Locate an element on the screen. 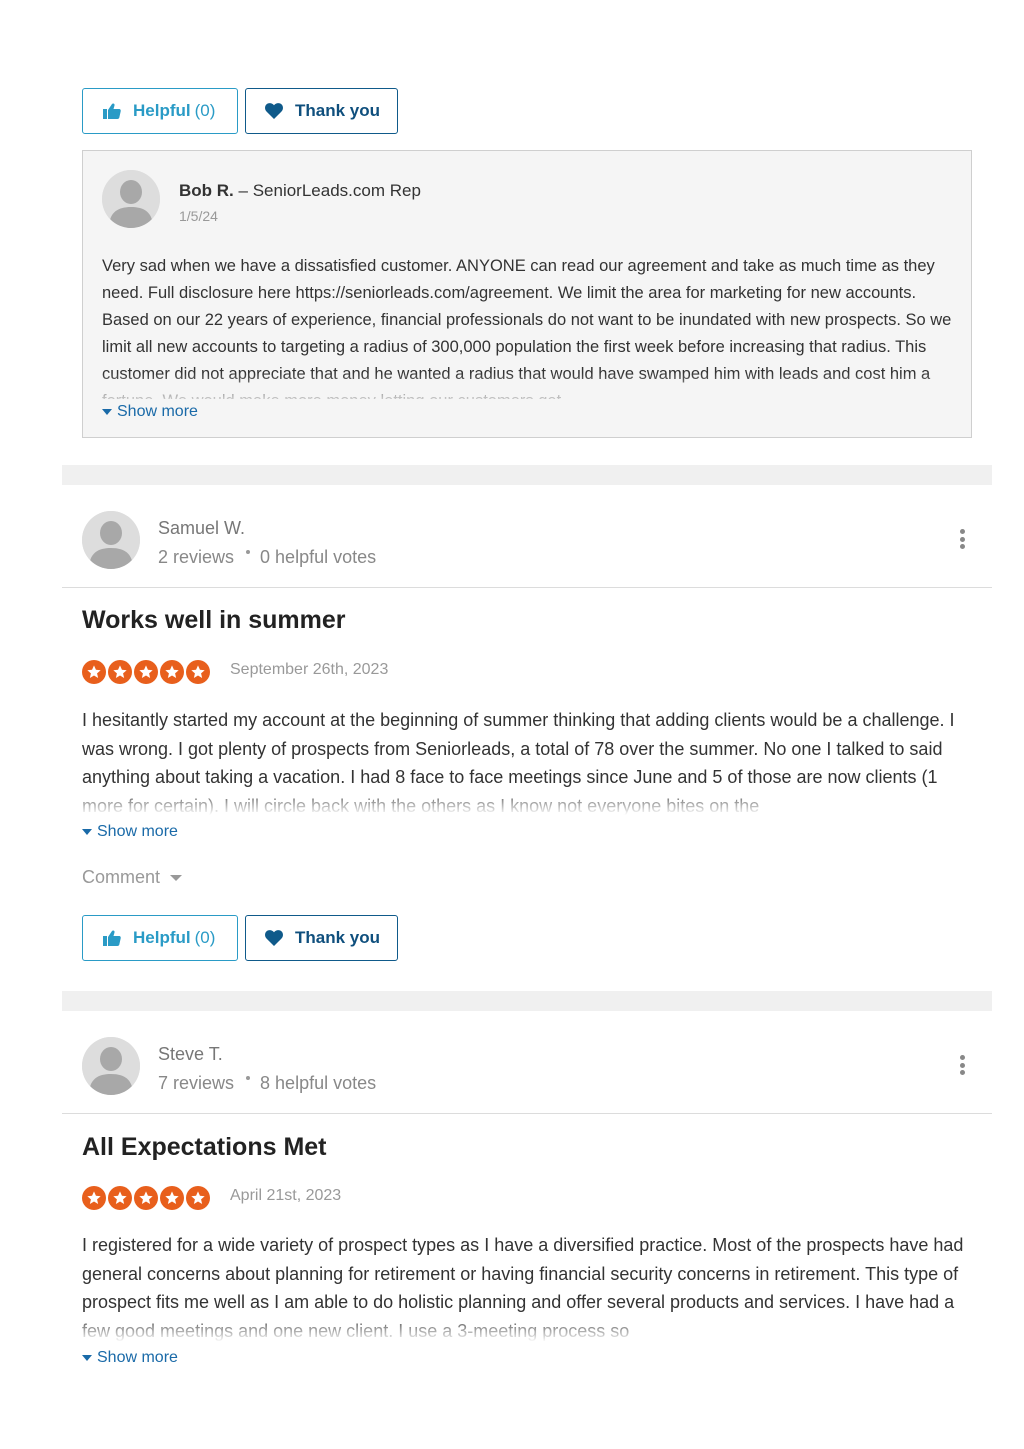  review-header: Samuel W. 2 reviews 0 helpful votes is located at coordinates (527, 536).